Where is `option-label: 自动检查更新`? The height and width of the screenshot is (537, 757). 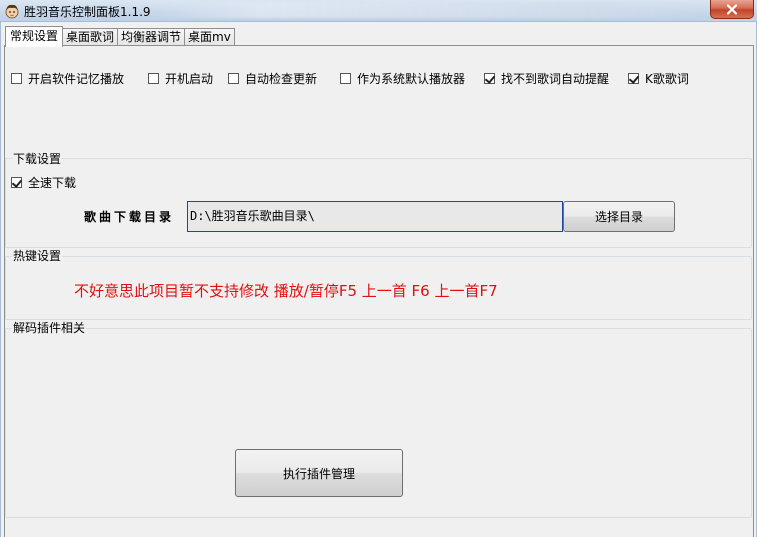 option-label: 自动检查更新 is located at coordinates (281, 79).